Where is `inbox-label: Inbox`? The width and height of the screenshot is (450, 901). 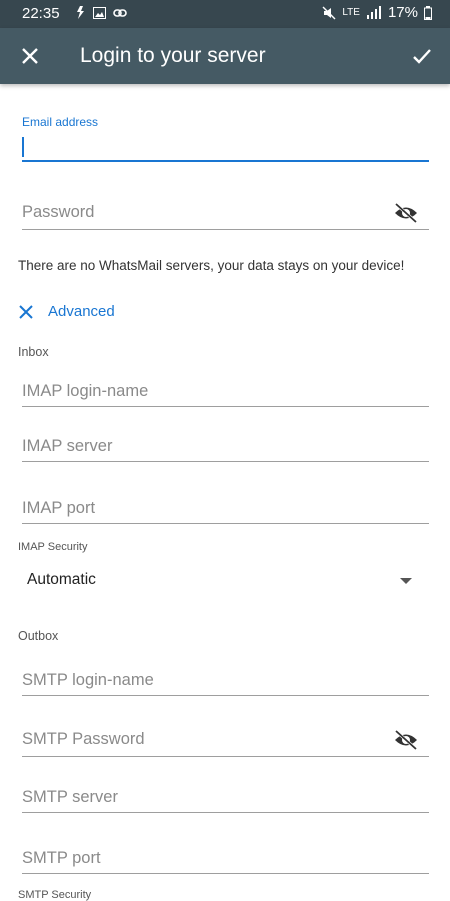 inbox-label: Inbox is located at coordinates (33, 352).